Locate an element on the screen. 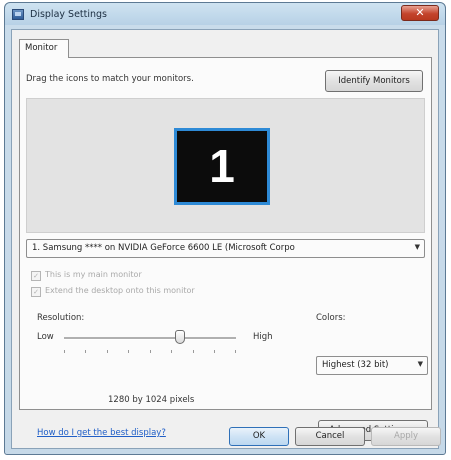 This screenshot has width=451, height=460. apply-button: Apply is located at coordinates (406, 436).